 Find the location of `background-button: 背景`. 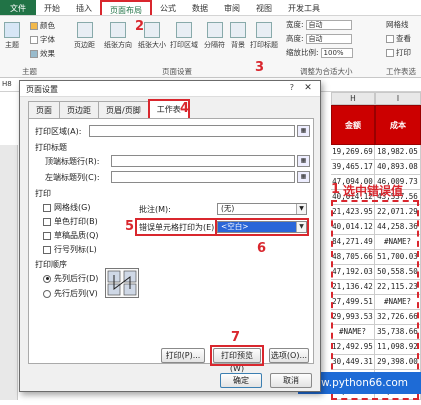

background-button: 背景 is located at coordinates (238, 36).